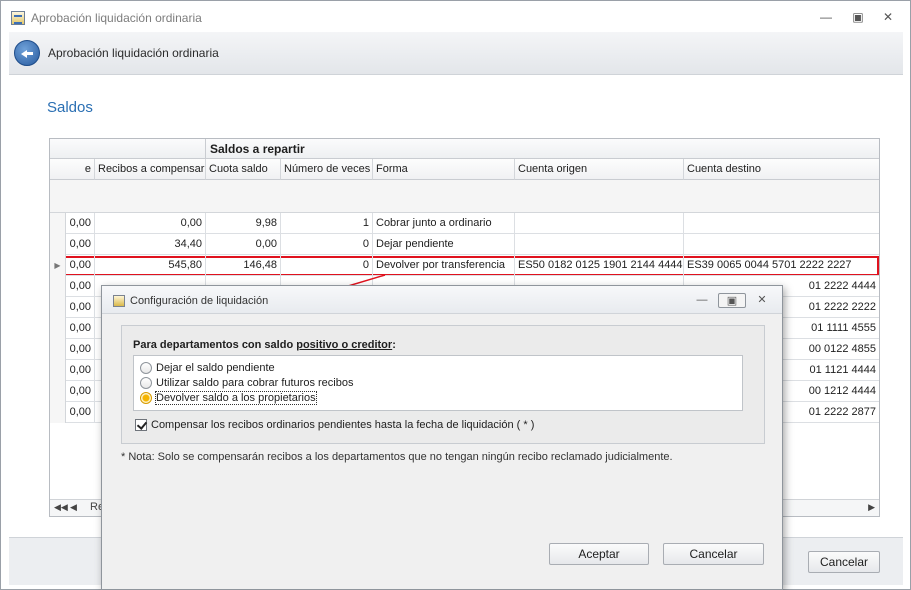 The width and height of the screenshot is (911, 590). Describe the element at coordinates (243, 223) in the screenshot. I see `table-cell: 9,98` at that location.